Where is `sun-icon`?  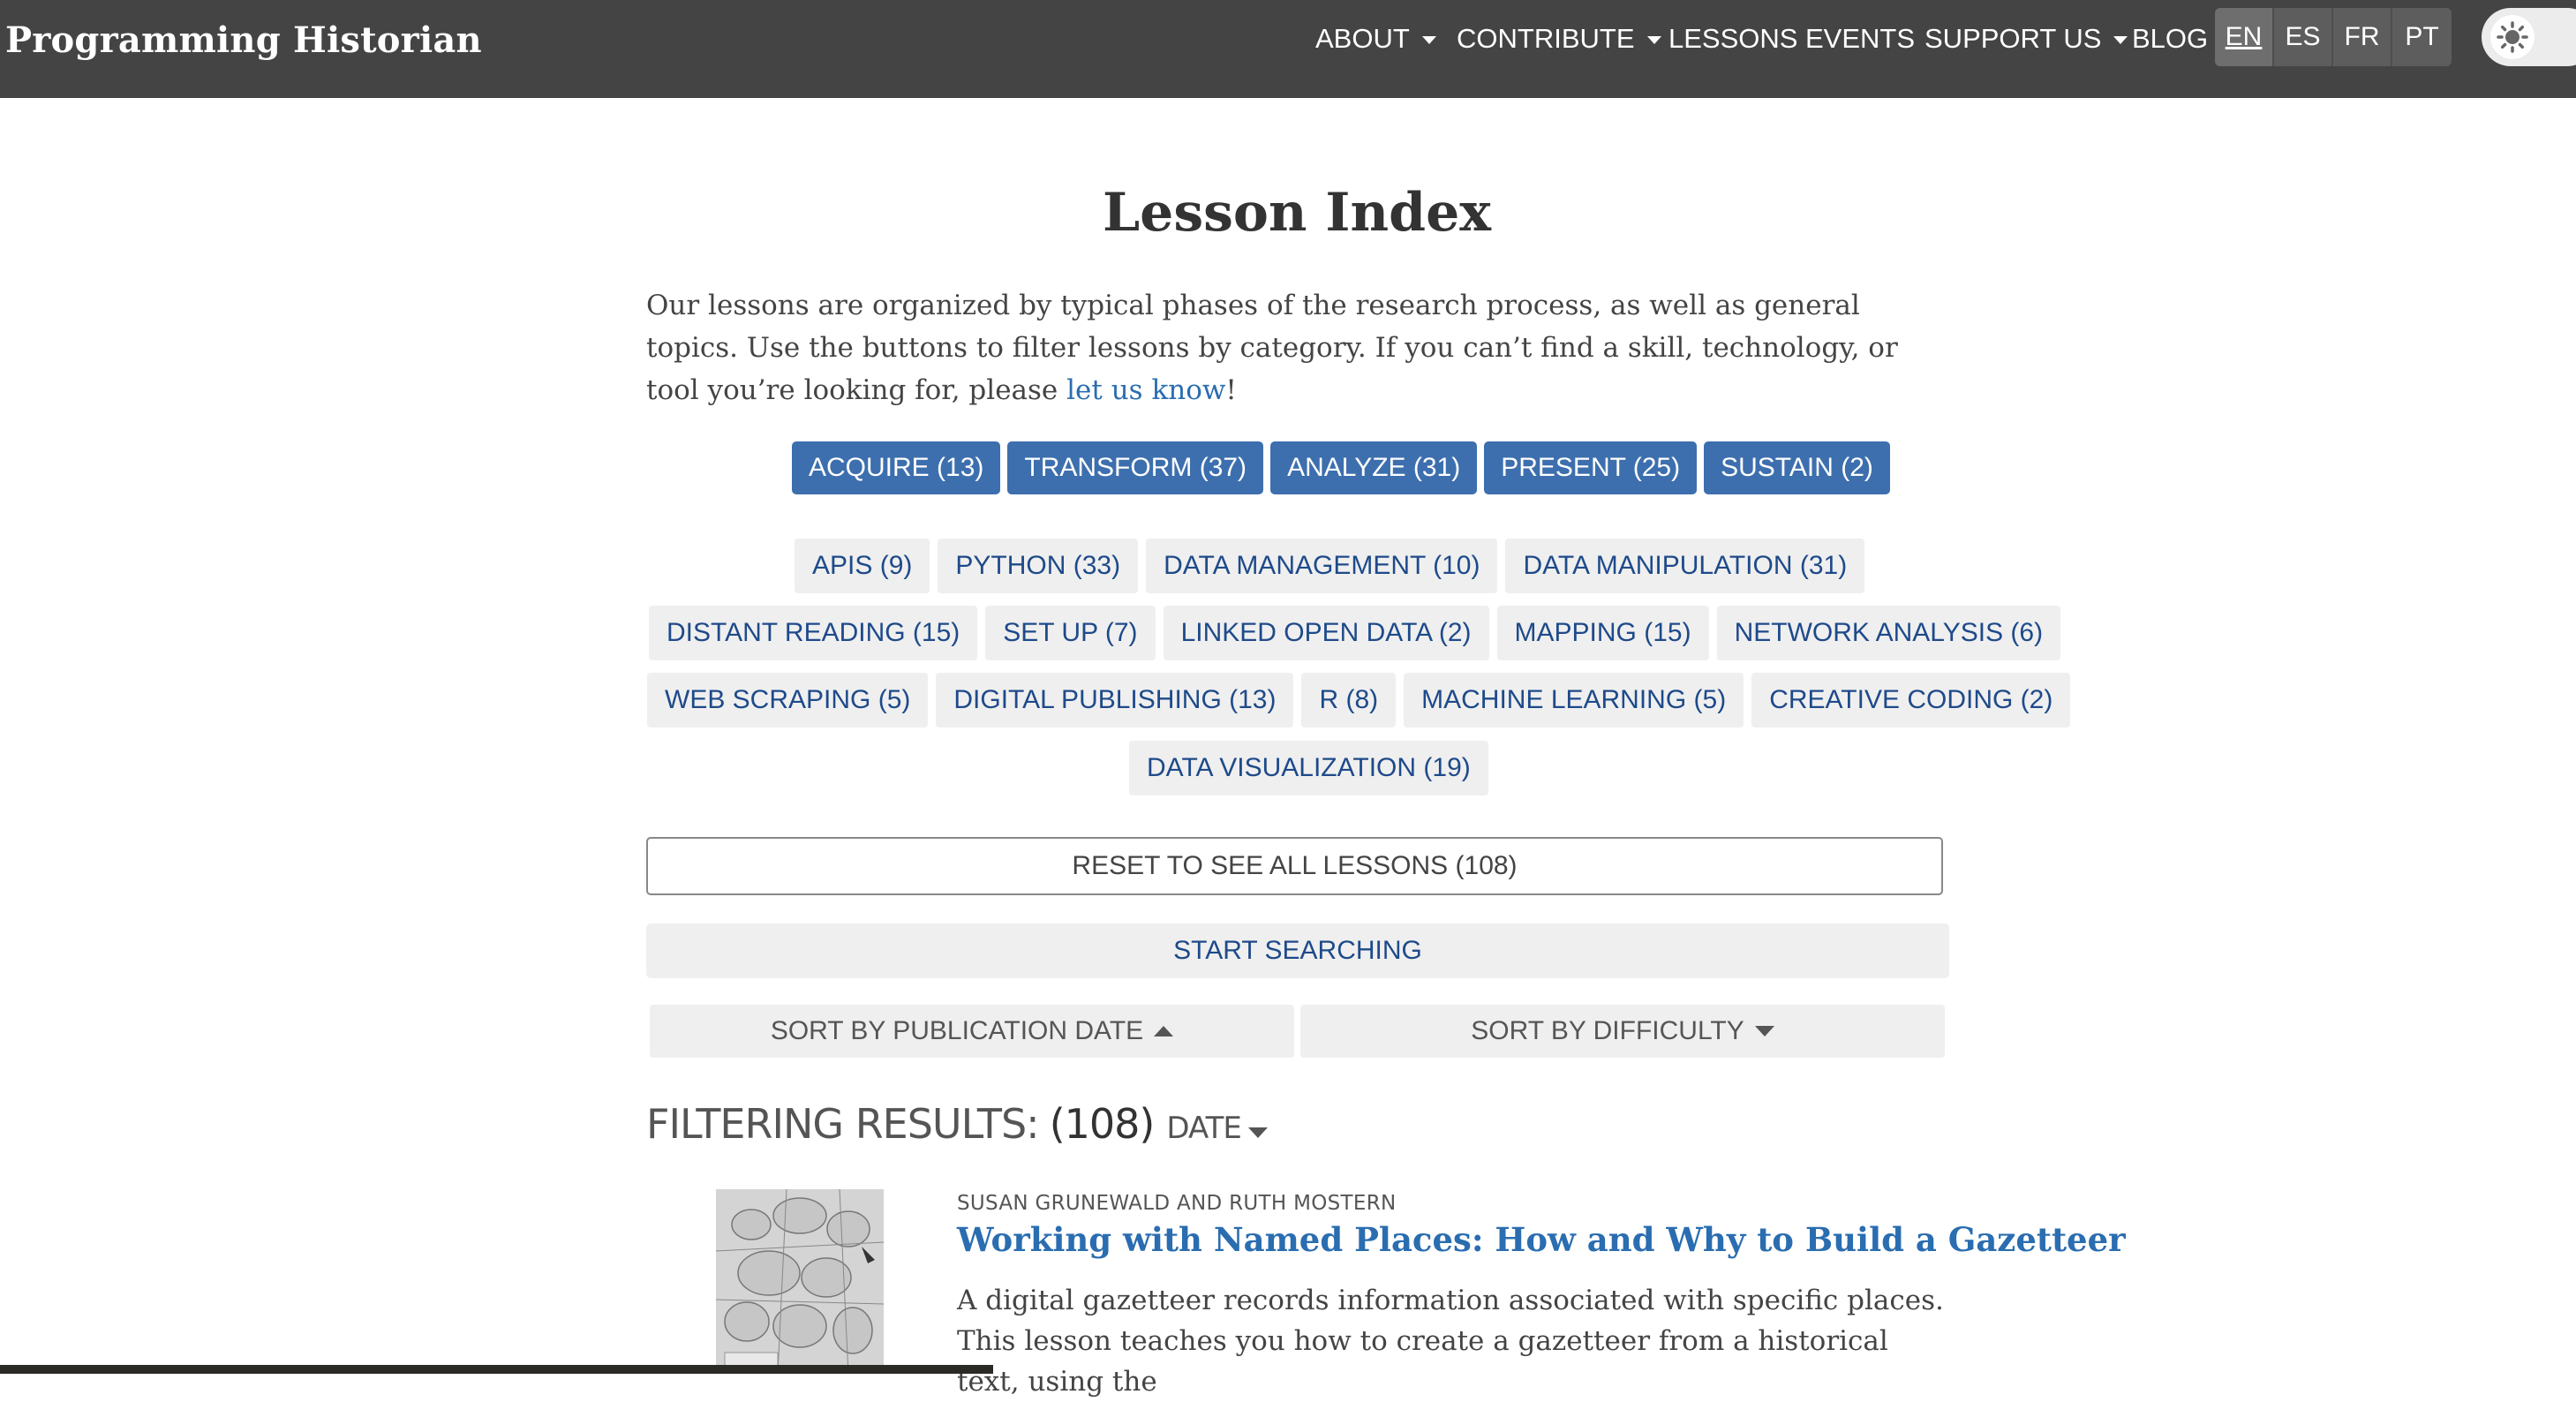
sun-icon is located at coordinates (2513, 37).